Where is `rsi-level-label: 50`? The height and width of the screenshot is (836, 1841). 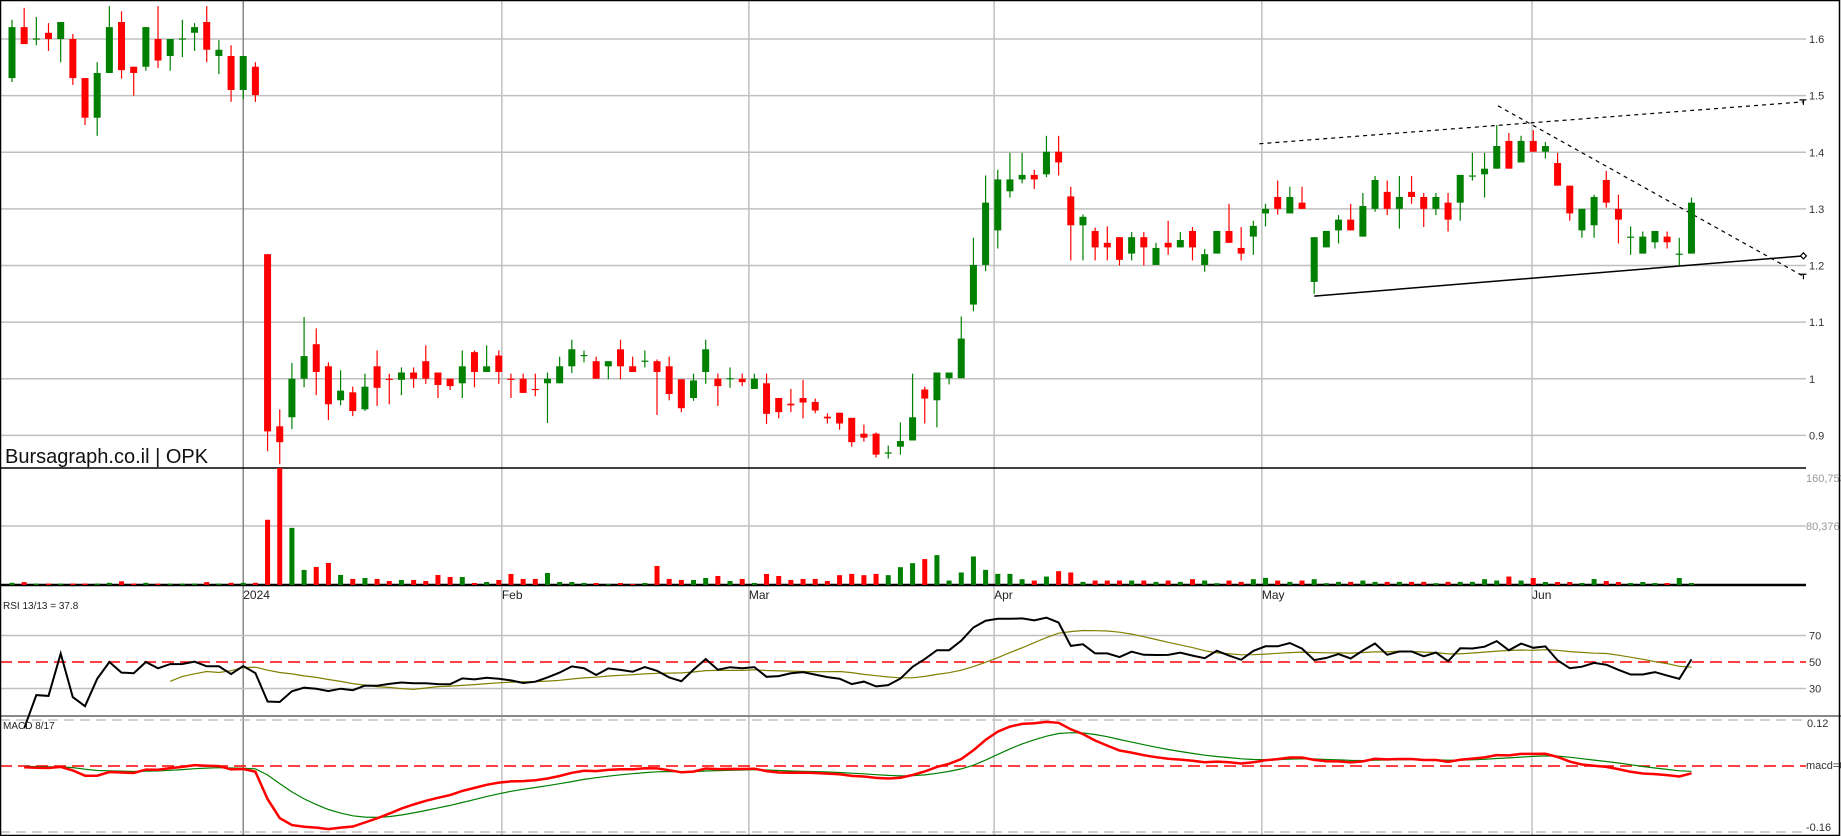 rsi-level-label: 50 is located at coordinates (1815, 663).